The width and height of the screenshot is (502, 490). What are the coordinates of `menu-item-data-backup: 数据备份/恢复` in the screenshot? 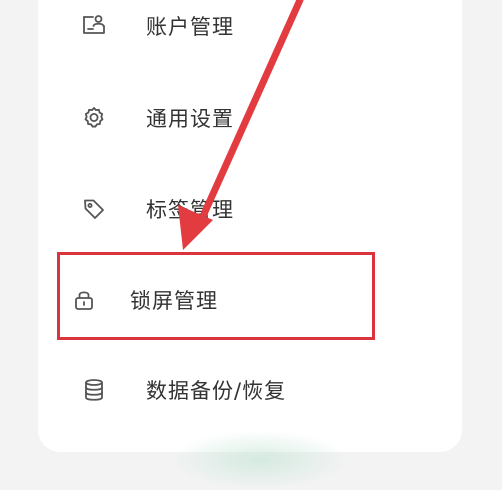 It's located at (250, 390).